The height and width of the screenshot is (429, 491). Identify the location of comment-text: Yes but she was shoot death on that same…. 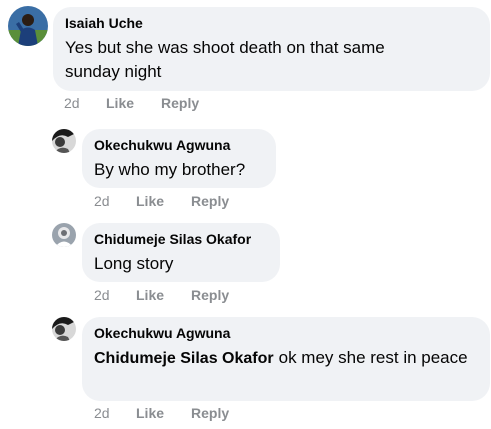
(225, 59).